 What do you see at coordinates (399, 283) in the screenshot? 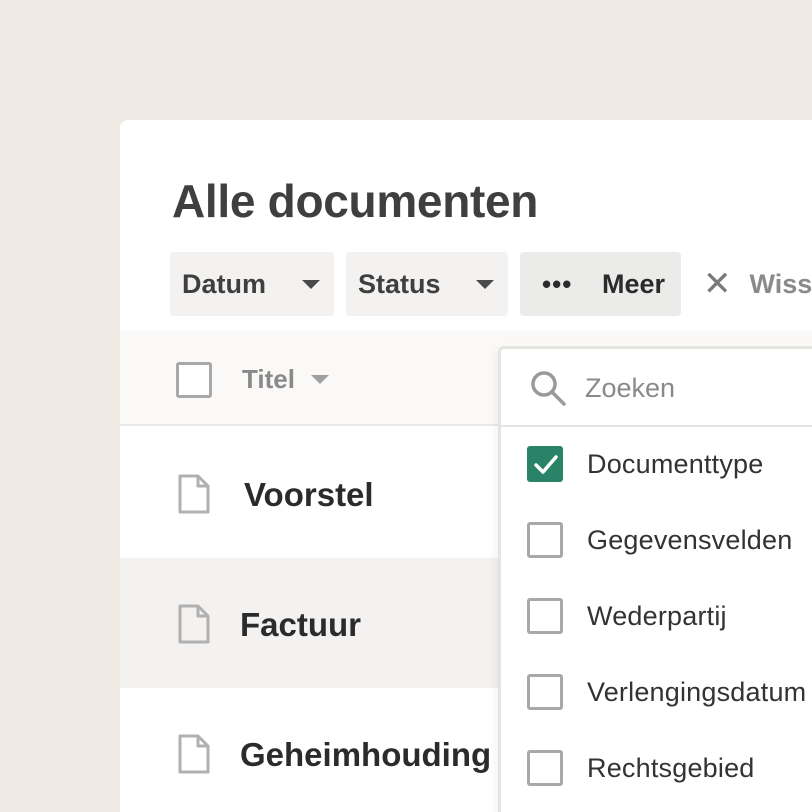
I see `filter-status-label: Status` at bounding box center [399, 283].